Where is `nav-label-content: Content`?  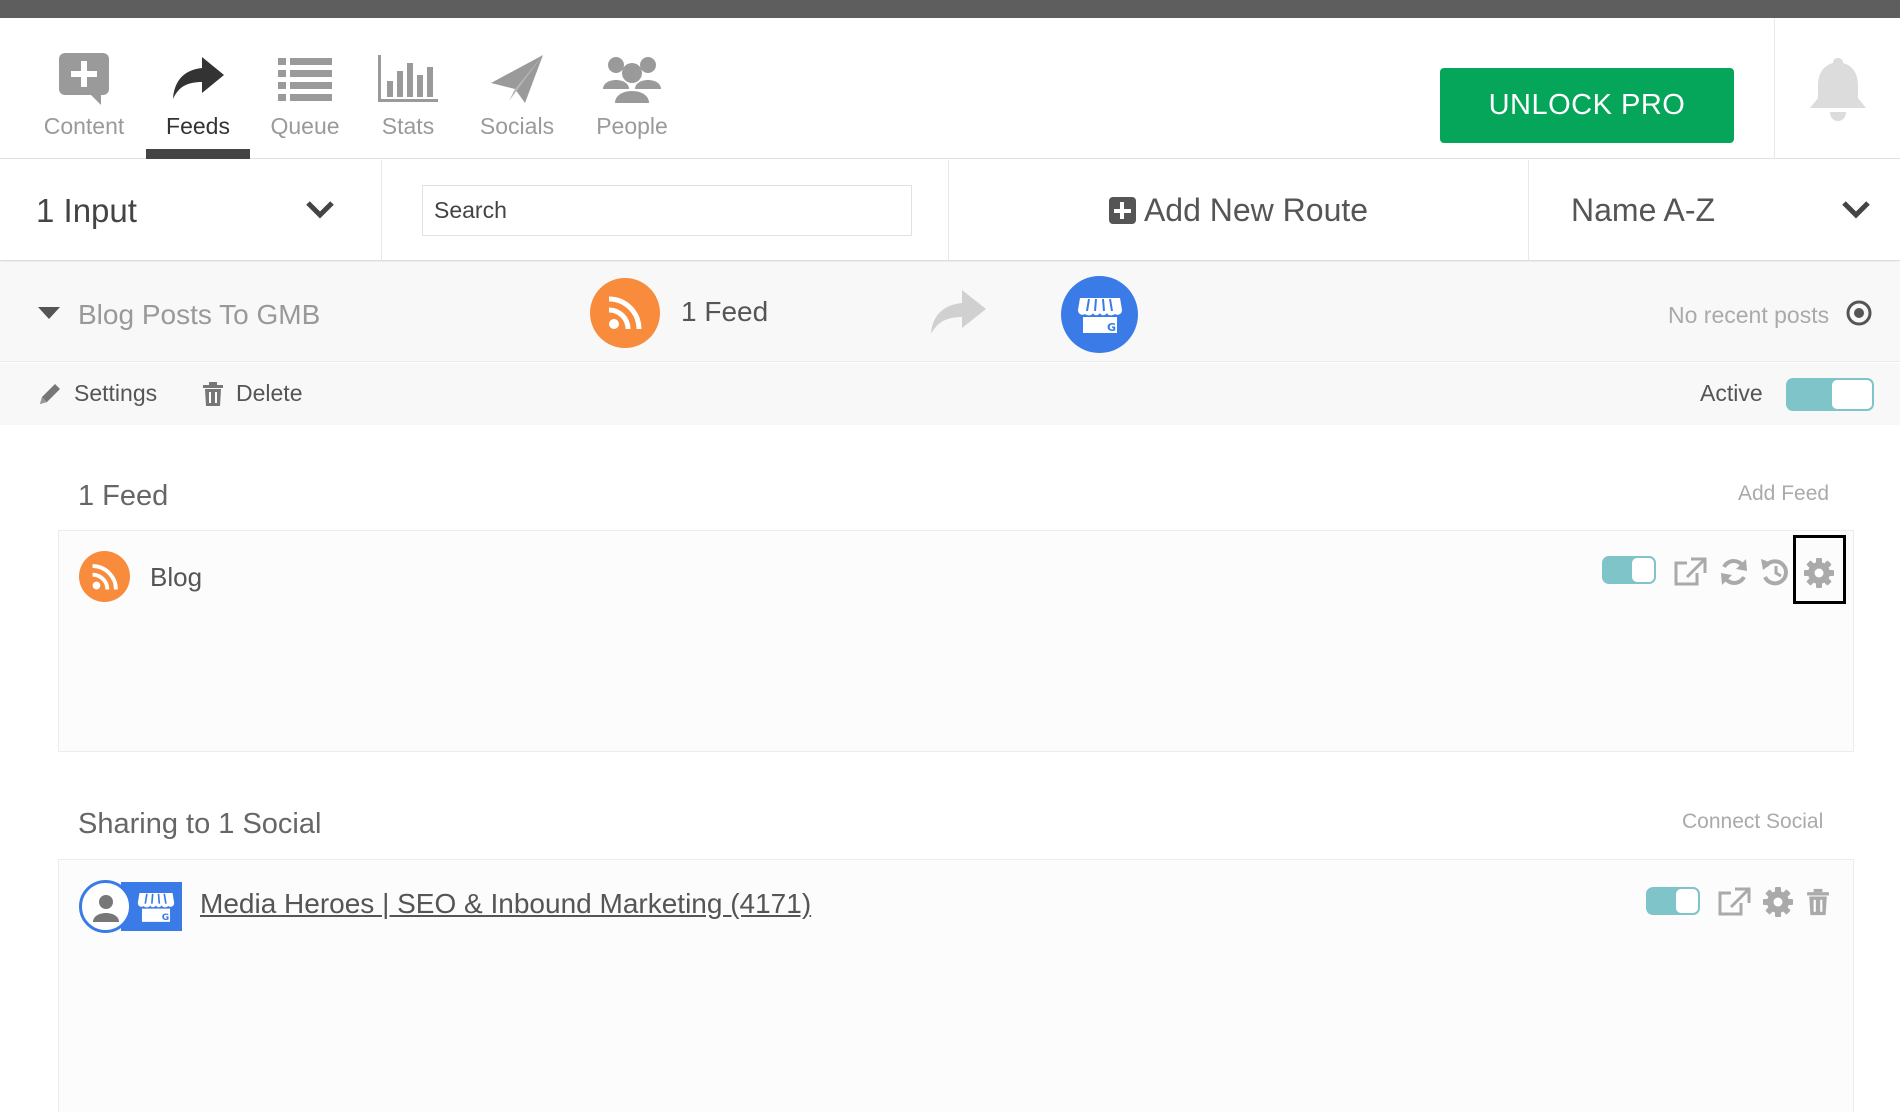 nav-label-content: Content is located at coordinates (84, 126).